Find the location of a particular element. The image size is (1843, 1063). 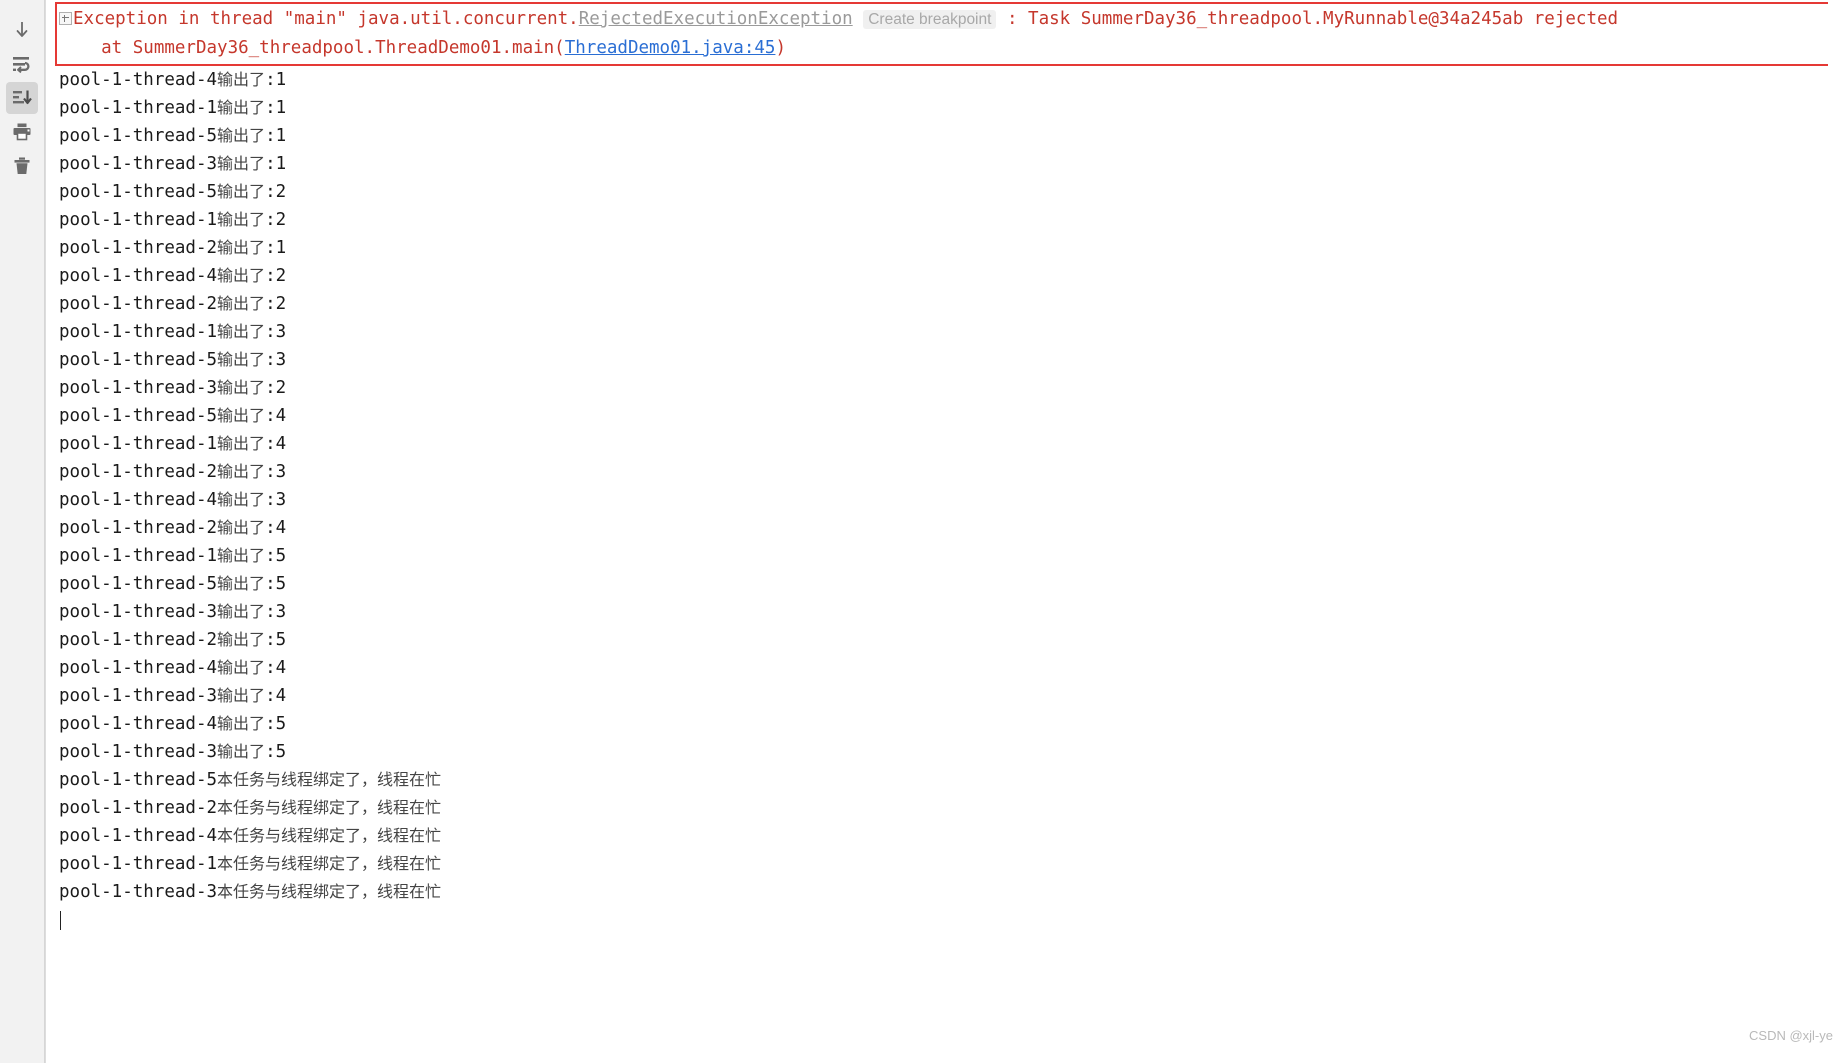

create-breakpoint-label: Create breakpoint is located at coordinates (930, 19).